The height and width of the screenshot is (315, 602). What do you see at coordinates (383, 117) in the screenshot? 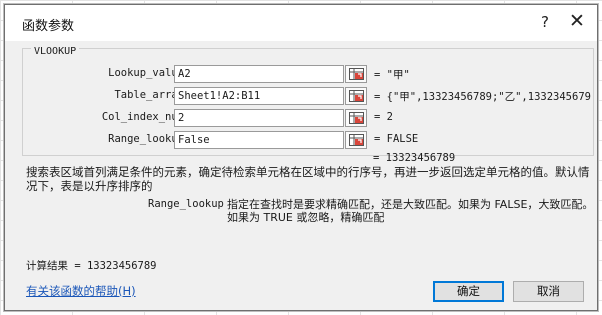
I see `arg-evaluated-value: = 2` at bounding box center [383, 117].